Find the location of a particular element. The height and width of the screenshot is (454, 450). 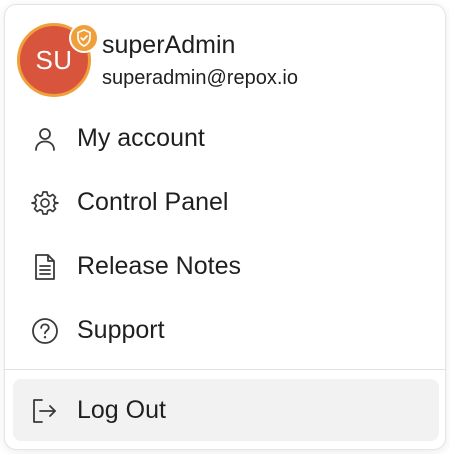

avatar-initials: SU is located at coordinates (54, 59).